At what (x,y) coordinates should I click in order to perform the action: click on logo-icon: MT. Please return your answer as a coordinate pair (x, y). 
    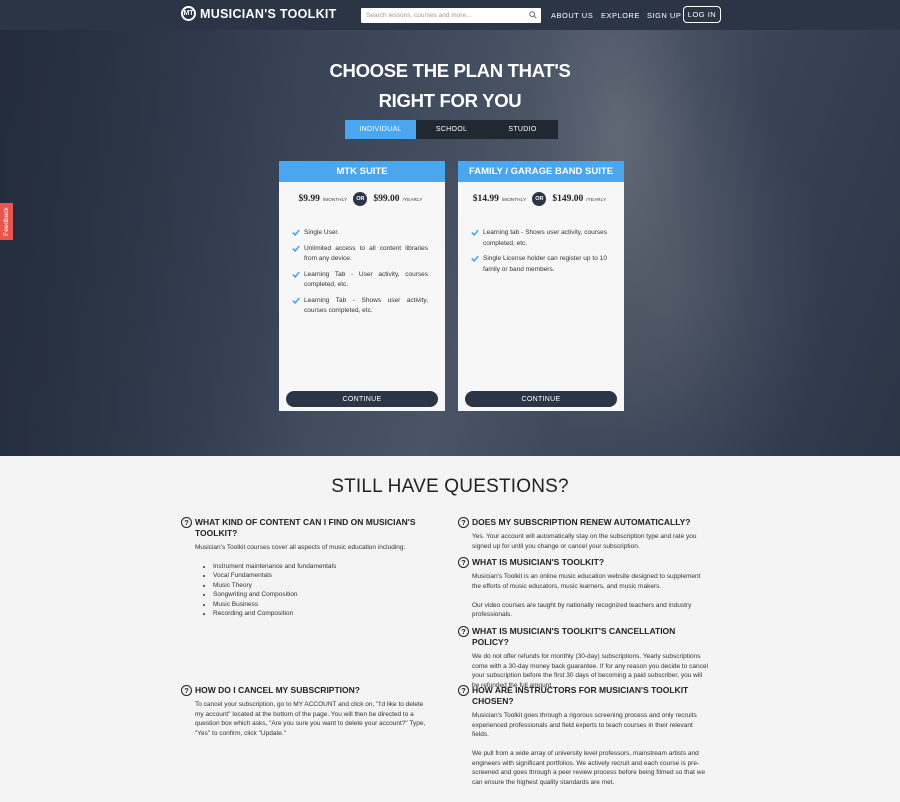
    Looking at the image, I should click on (188, 13).